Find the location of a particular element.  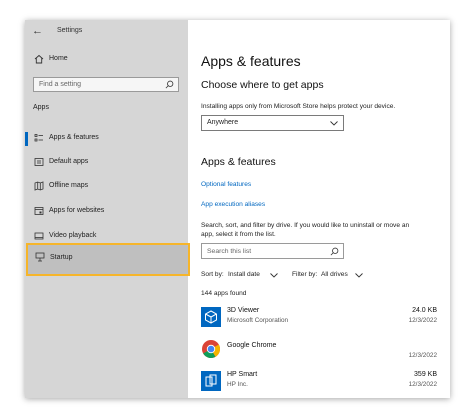

home-icon is located at coordinates (39, 59).